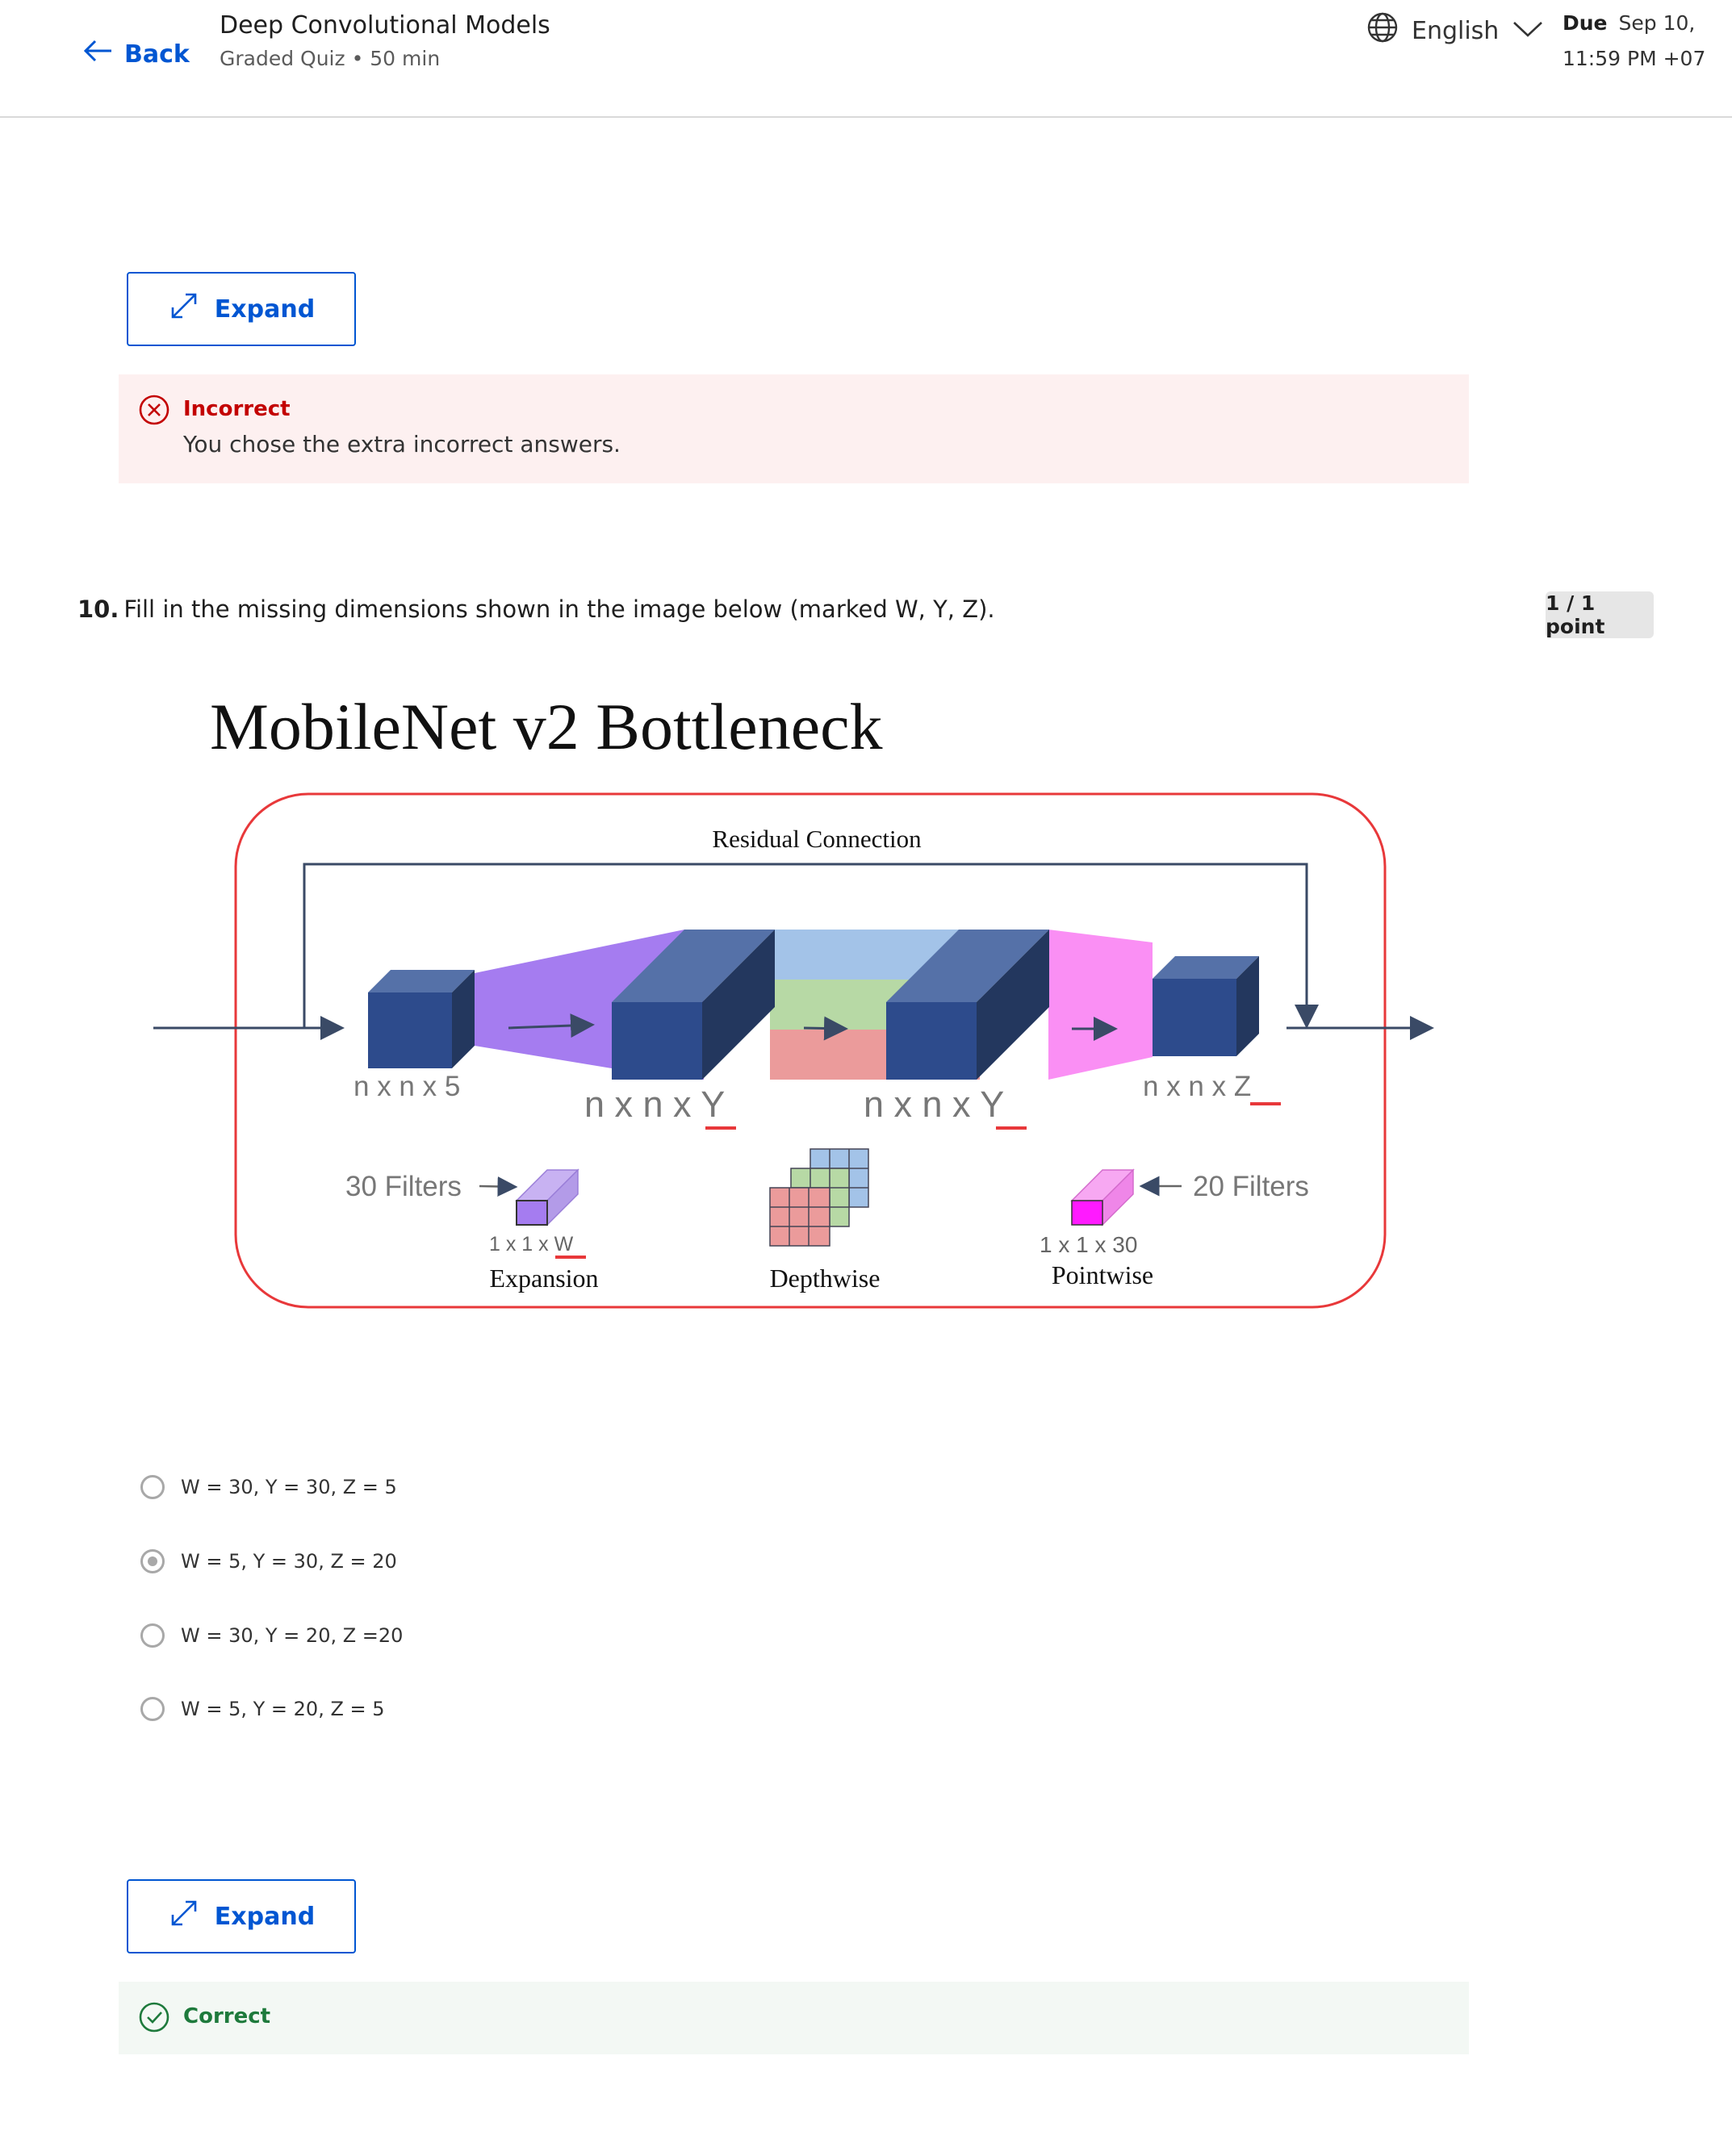 This screenshot has height=2156, width=1732. I want to click on expanded-dim-var: Y, so click(713, 1104).